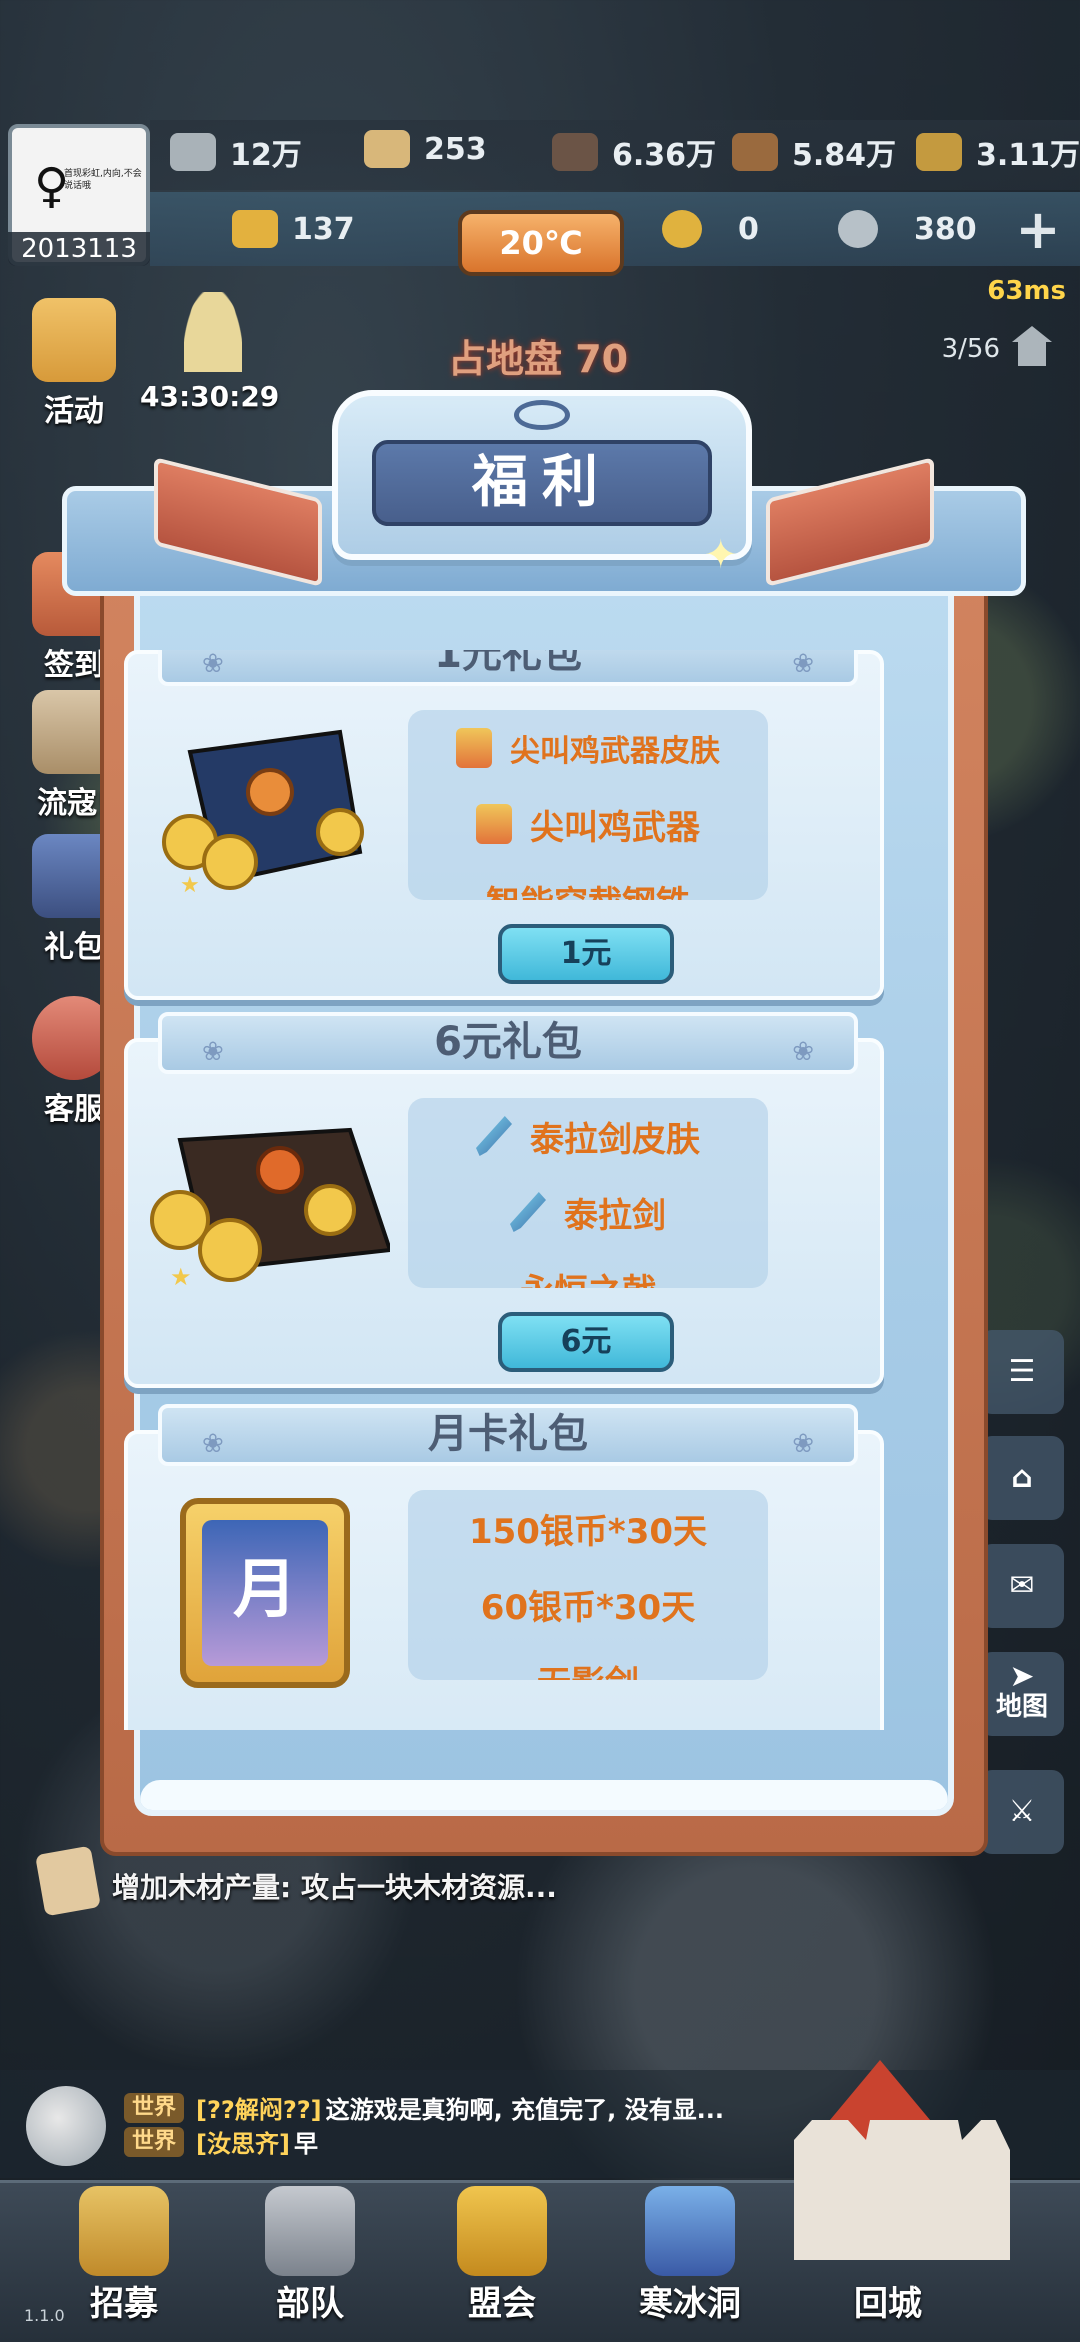 The width and height of the screenshot is (1080, 2342). Describe the element at coordinates (1022, 1477) in the screenshot. I see `shop-icon: ⌂` at that location.